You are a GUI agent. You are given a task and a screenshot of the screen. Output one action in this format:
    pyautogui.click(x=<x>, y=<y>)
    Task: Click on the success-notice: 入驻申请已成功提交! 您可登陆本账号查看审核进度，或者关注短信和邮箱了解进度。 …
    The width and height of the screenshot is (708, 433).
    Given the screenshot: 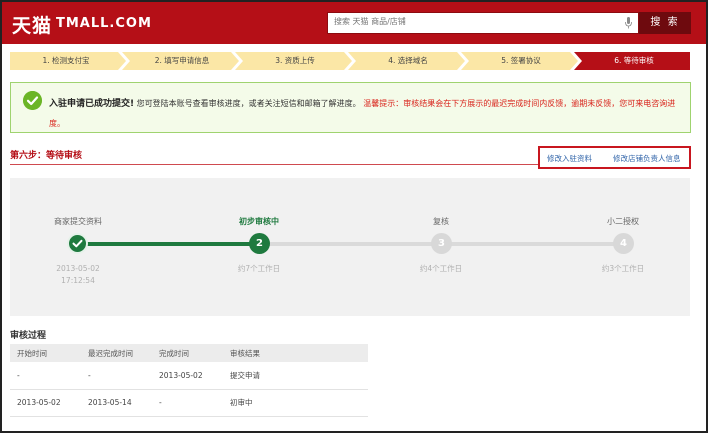 What is the action you would take?
    pyautogui.click(x=350, y=107)
    